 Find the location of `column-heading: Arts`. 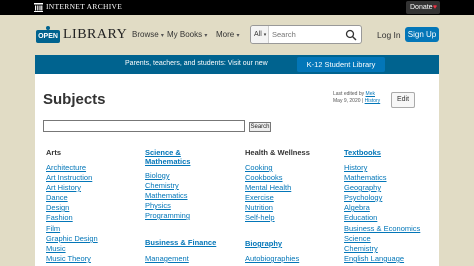

column-heading: Arts is located at coordinates (54, 152).